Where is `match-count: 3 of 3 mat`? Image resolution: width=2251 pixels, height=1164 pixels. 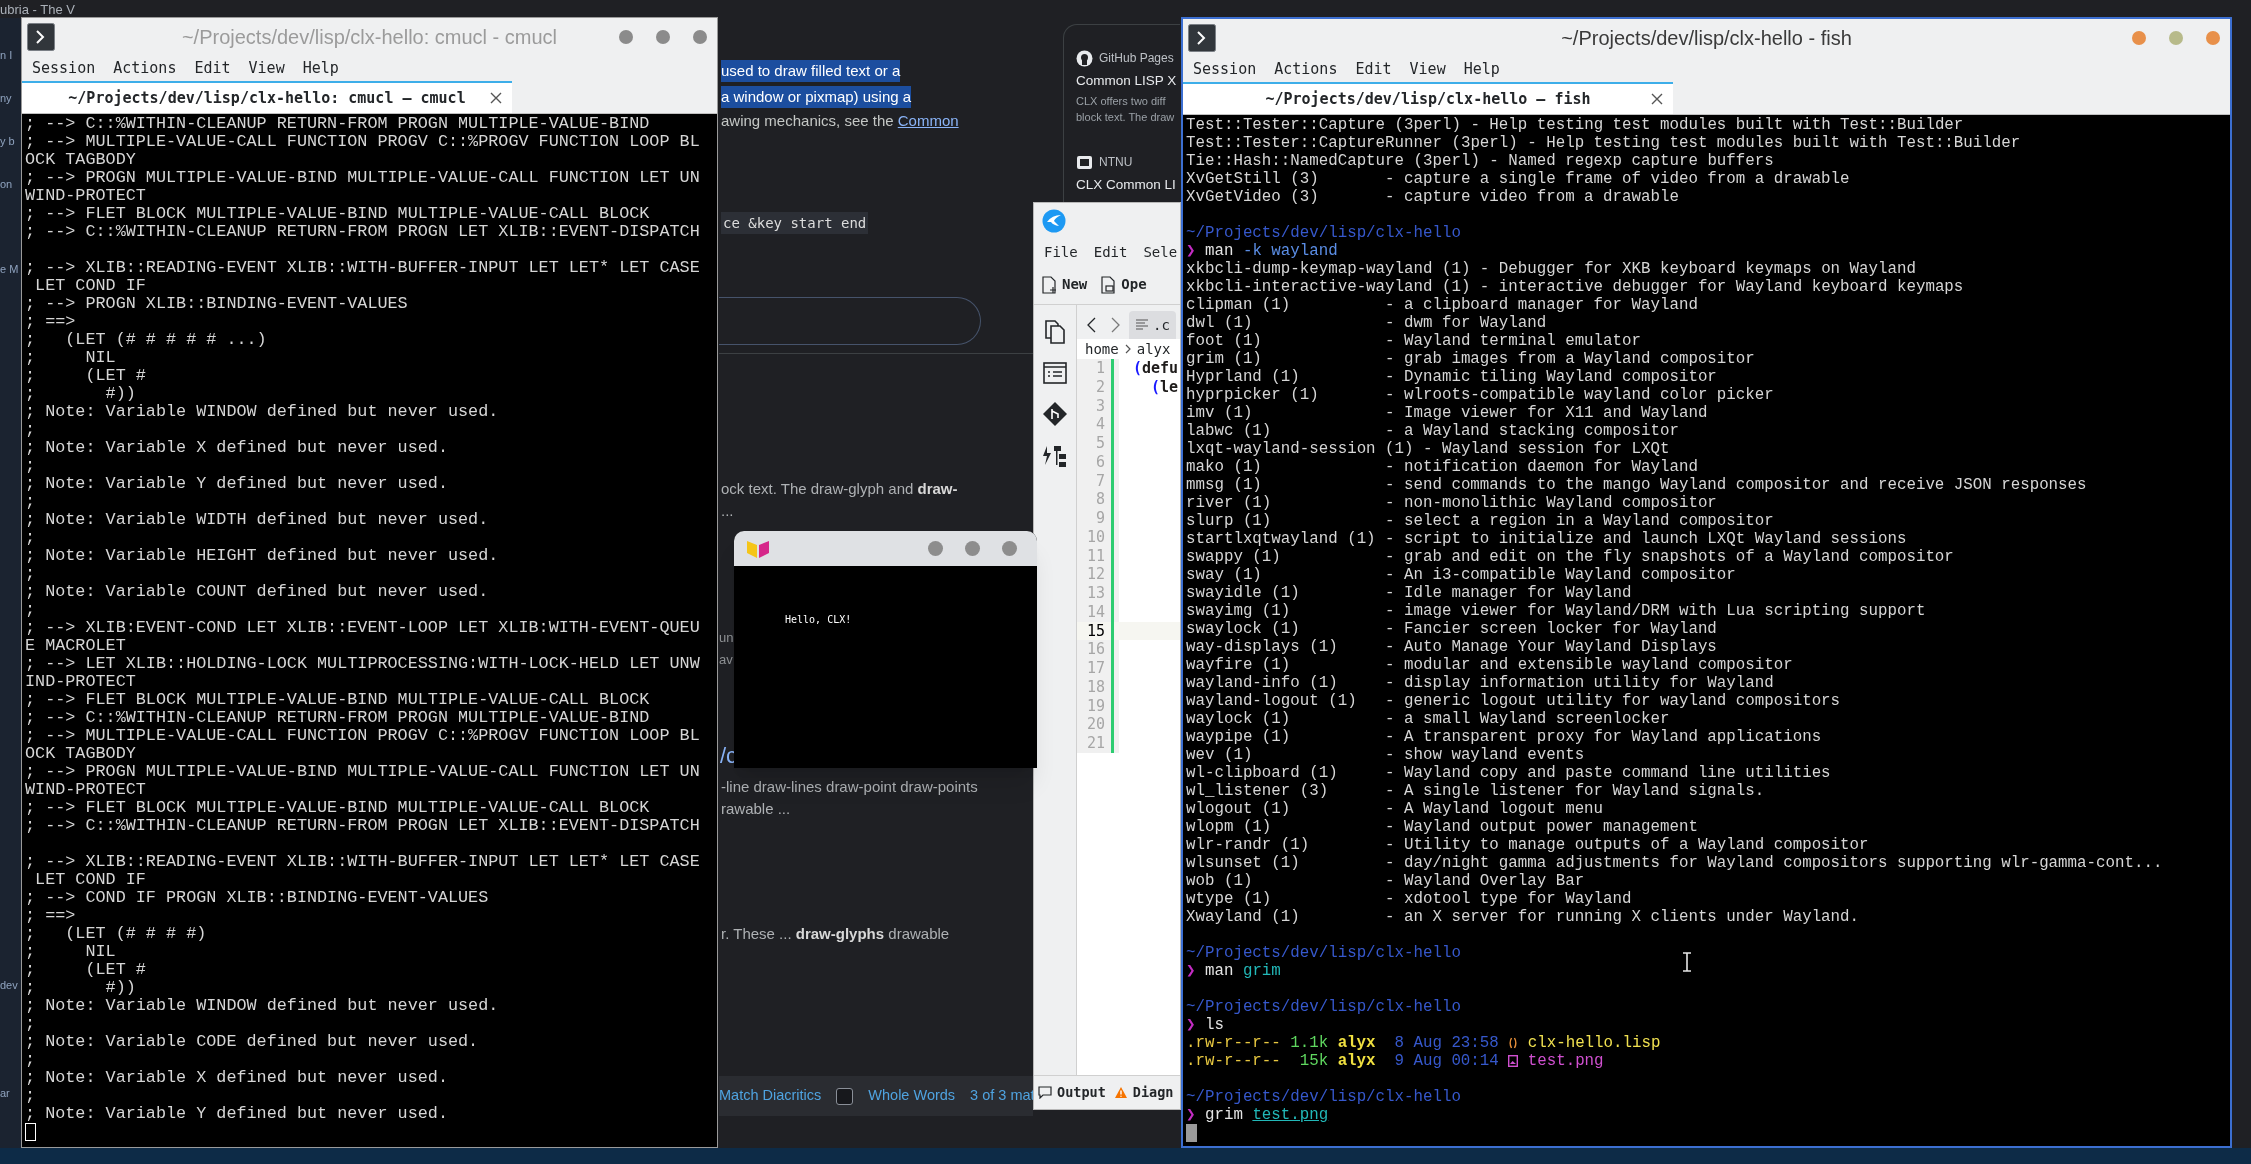 match-count: 3 of 3 mat is located at coordinates (1002, 1096).